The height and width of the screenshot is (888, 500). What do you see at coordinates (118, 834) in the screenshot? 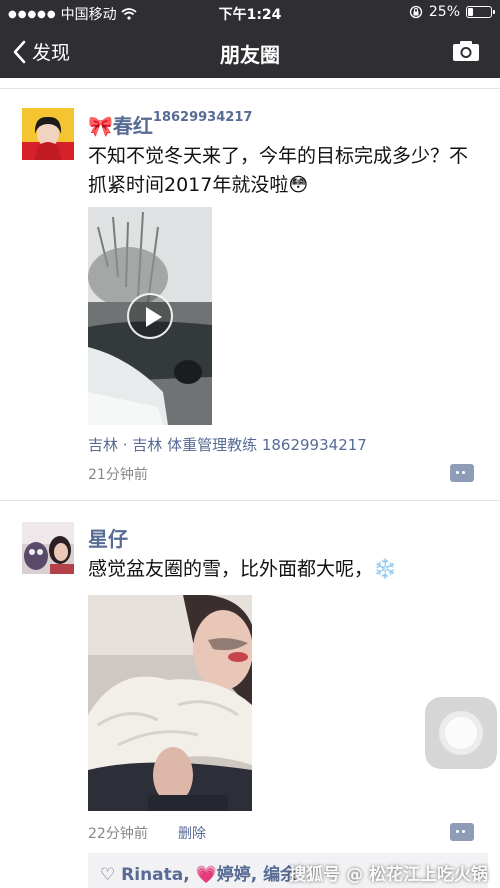
I see `post-time: 22分钟前` at bounding box center [118, 834].